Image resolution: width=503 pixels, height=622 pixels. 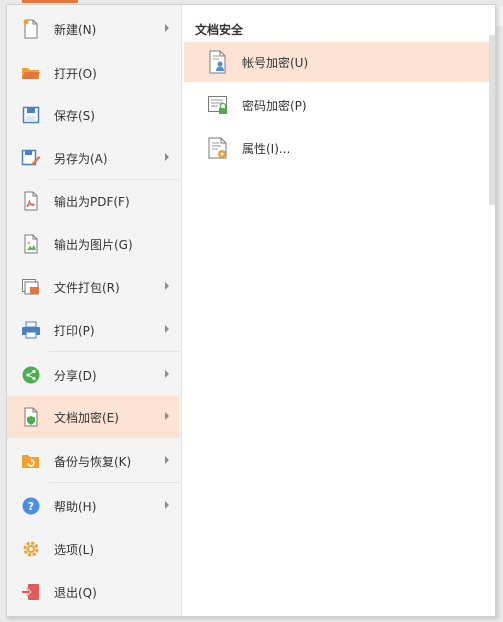 I want to click on menu-item-label: 帮助(H), so click(x=75, y=506).